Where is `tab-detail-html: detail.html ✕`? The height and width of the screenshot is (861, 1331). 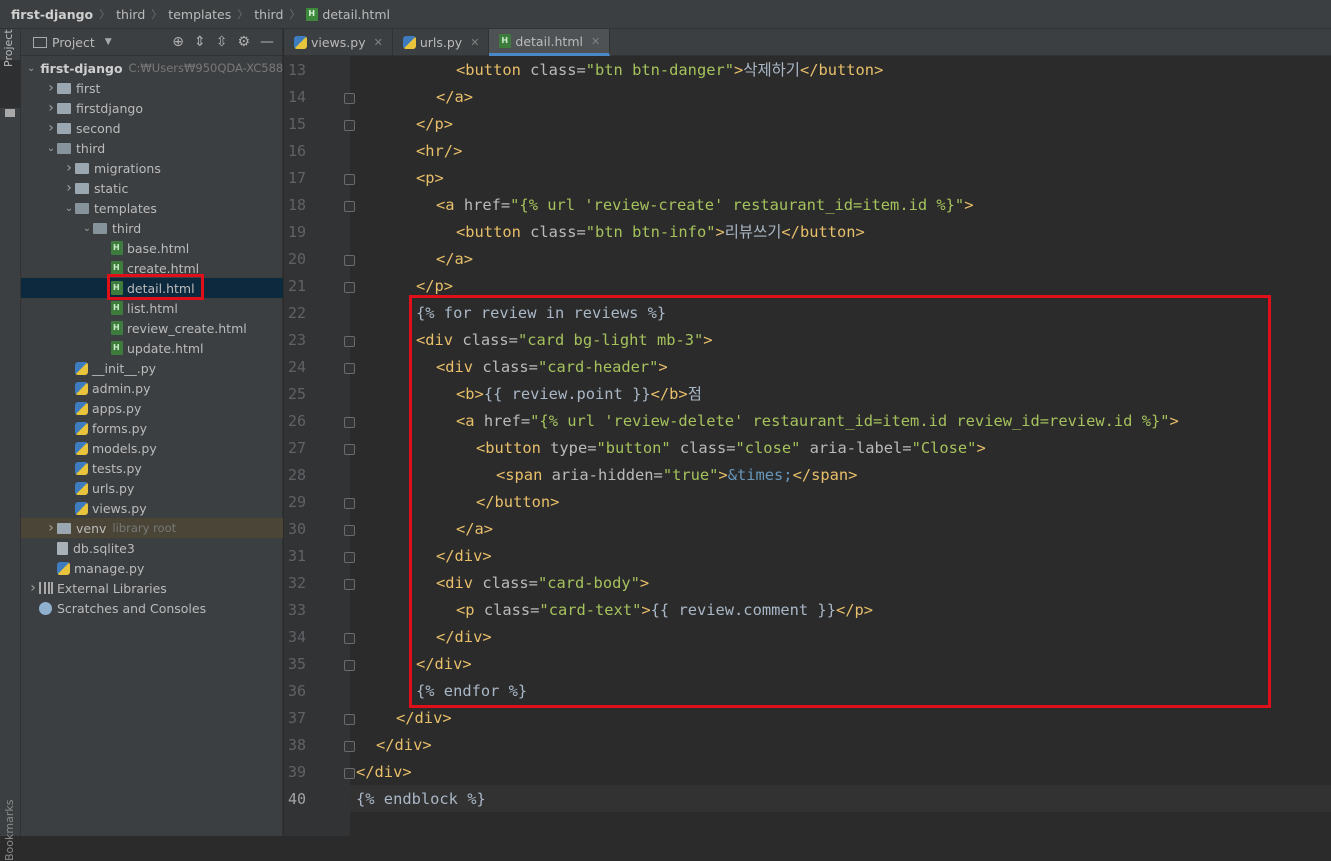
tab-detail-html: detail.html ✕ is located at coordinates (550, 42).